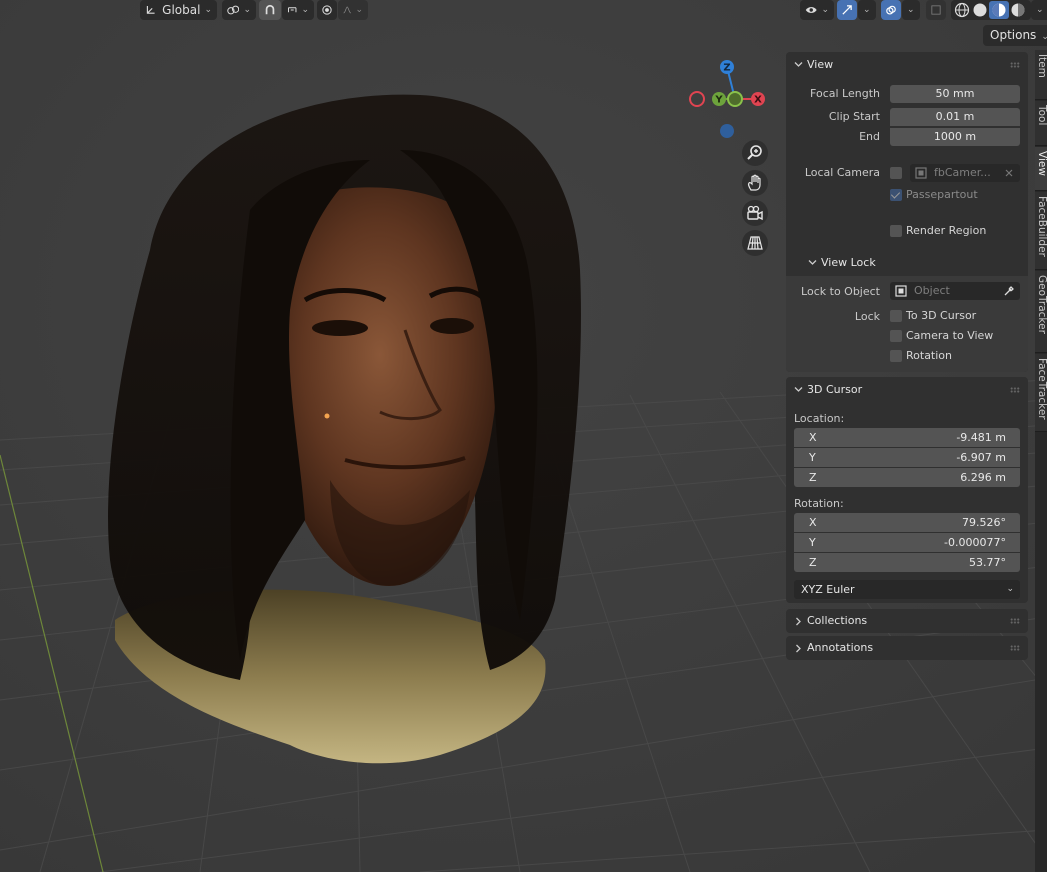 The image size is (1047, 872). Describe the element at coordinates (730, 100) in the screenshot. I see `navigation-gizmo: Z Y X` at that location.